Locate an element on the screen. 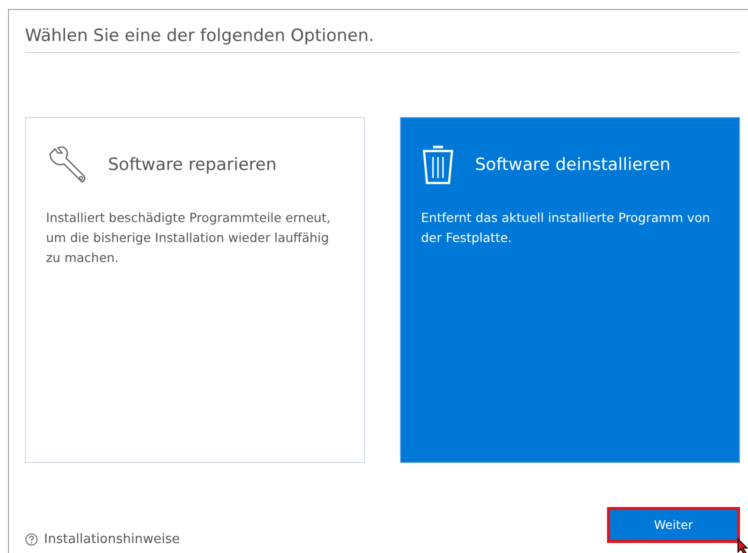  option-description: Installiert beschädigte Programmteile erneut, um die bisherige Installation wieder lauffähig zu machen. is located at coordinates (189, 238).